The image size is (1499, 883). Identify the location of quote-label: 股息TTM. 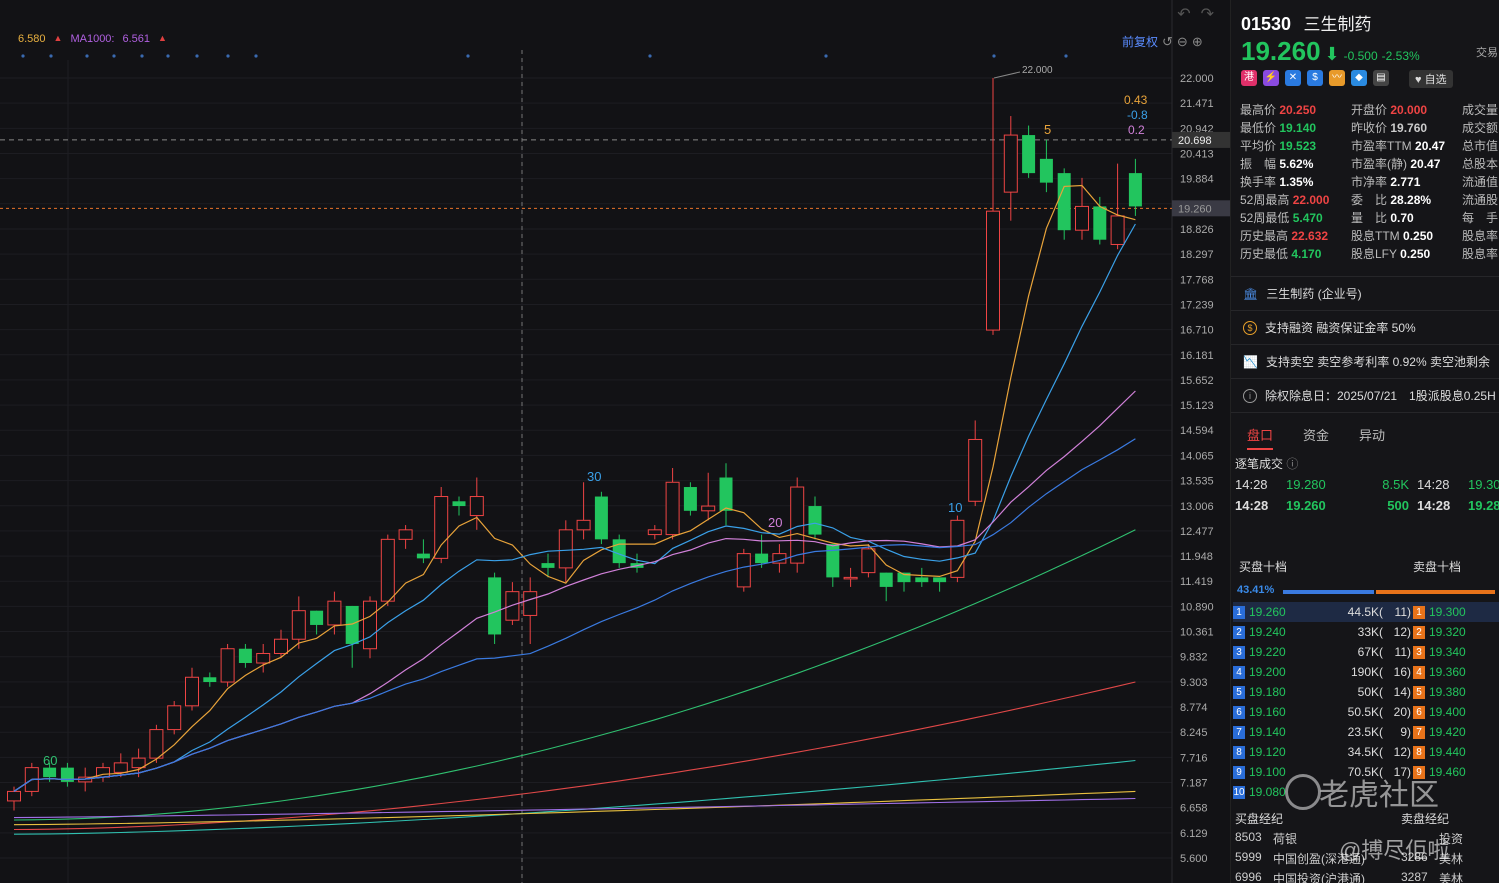
(1375, 236).